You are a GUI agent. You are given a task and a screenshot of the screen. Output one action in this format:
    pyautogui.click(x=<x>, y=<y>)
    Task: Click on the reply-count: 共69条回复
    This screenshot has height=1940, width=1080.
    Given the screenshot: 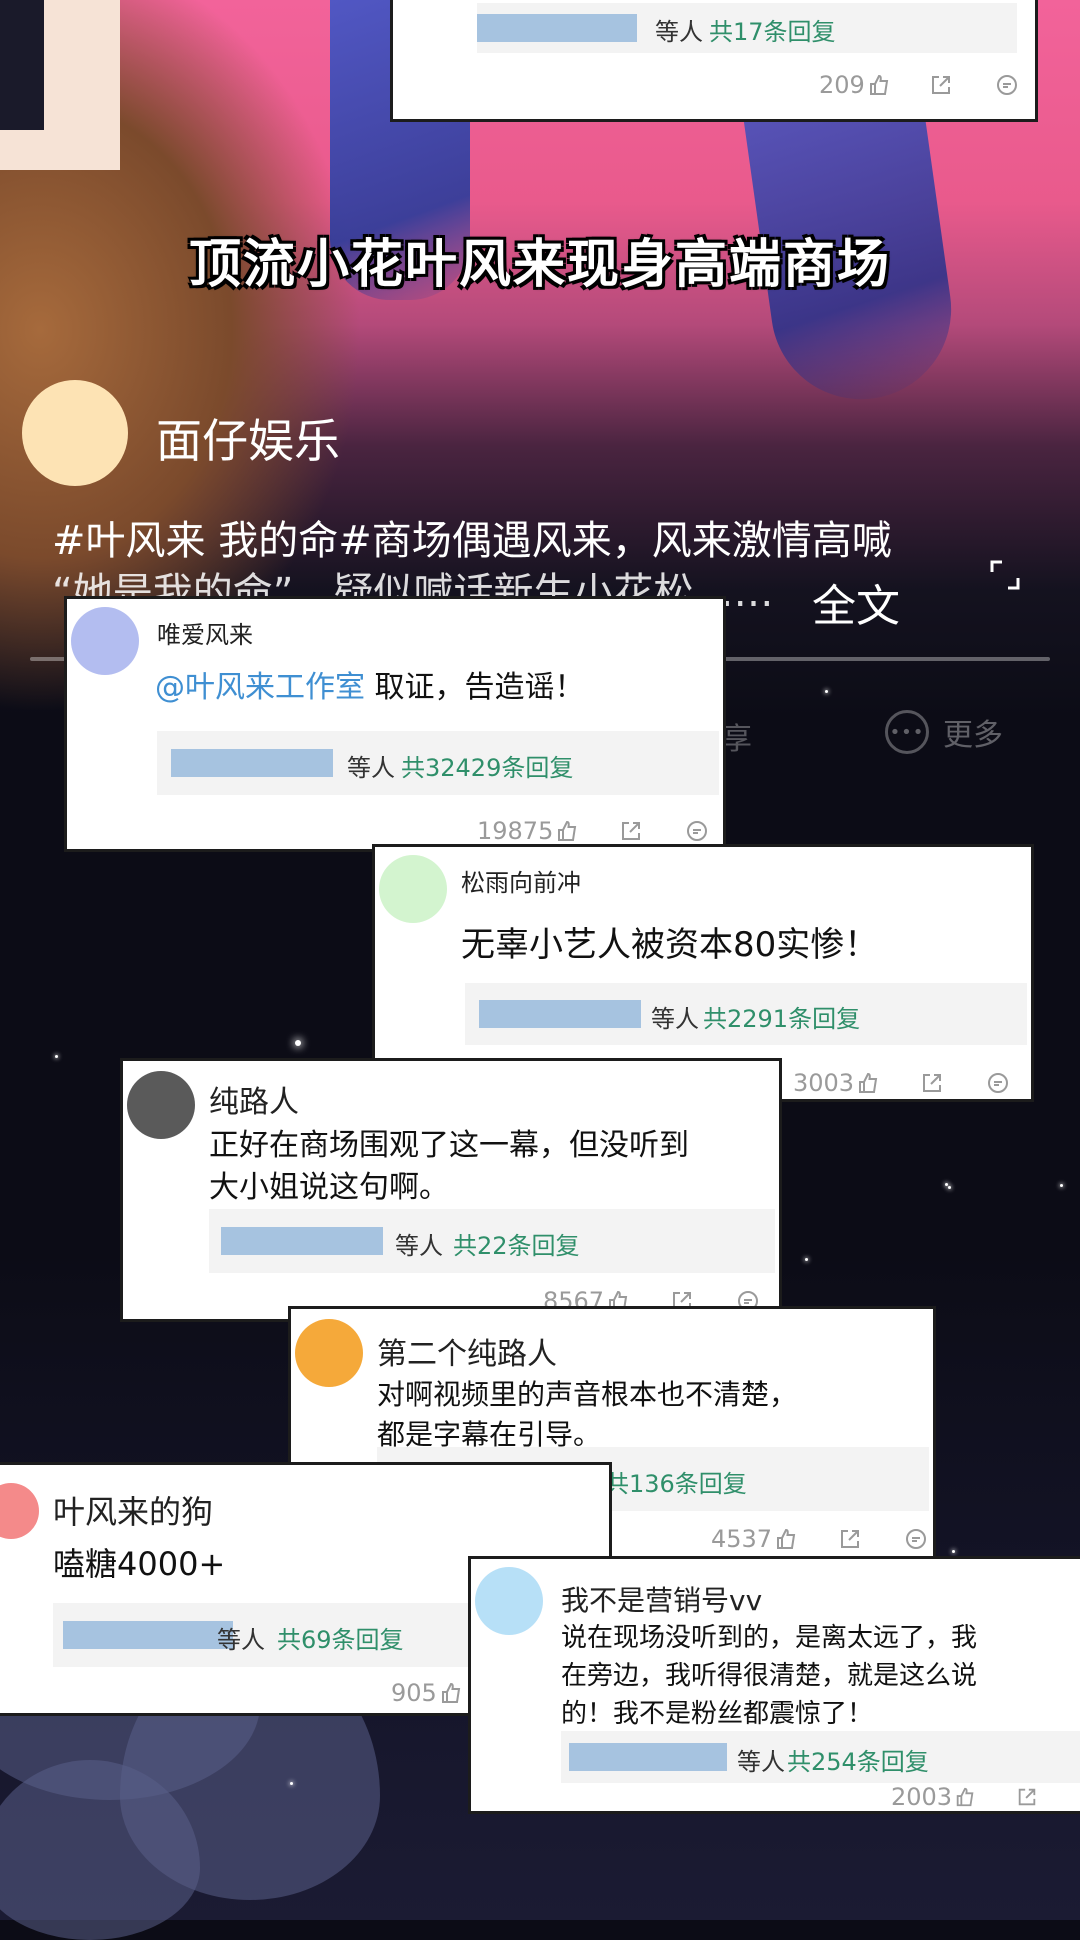 What is the action you would take?
    pyautogui.click(x=340, y=1640)
    